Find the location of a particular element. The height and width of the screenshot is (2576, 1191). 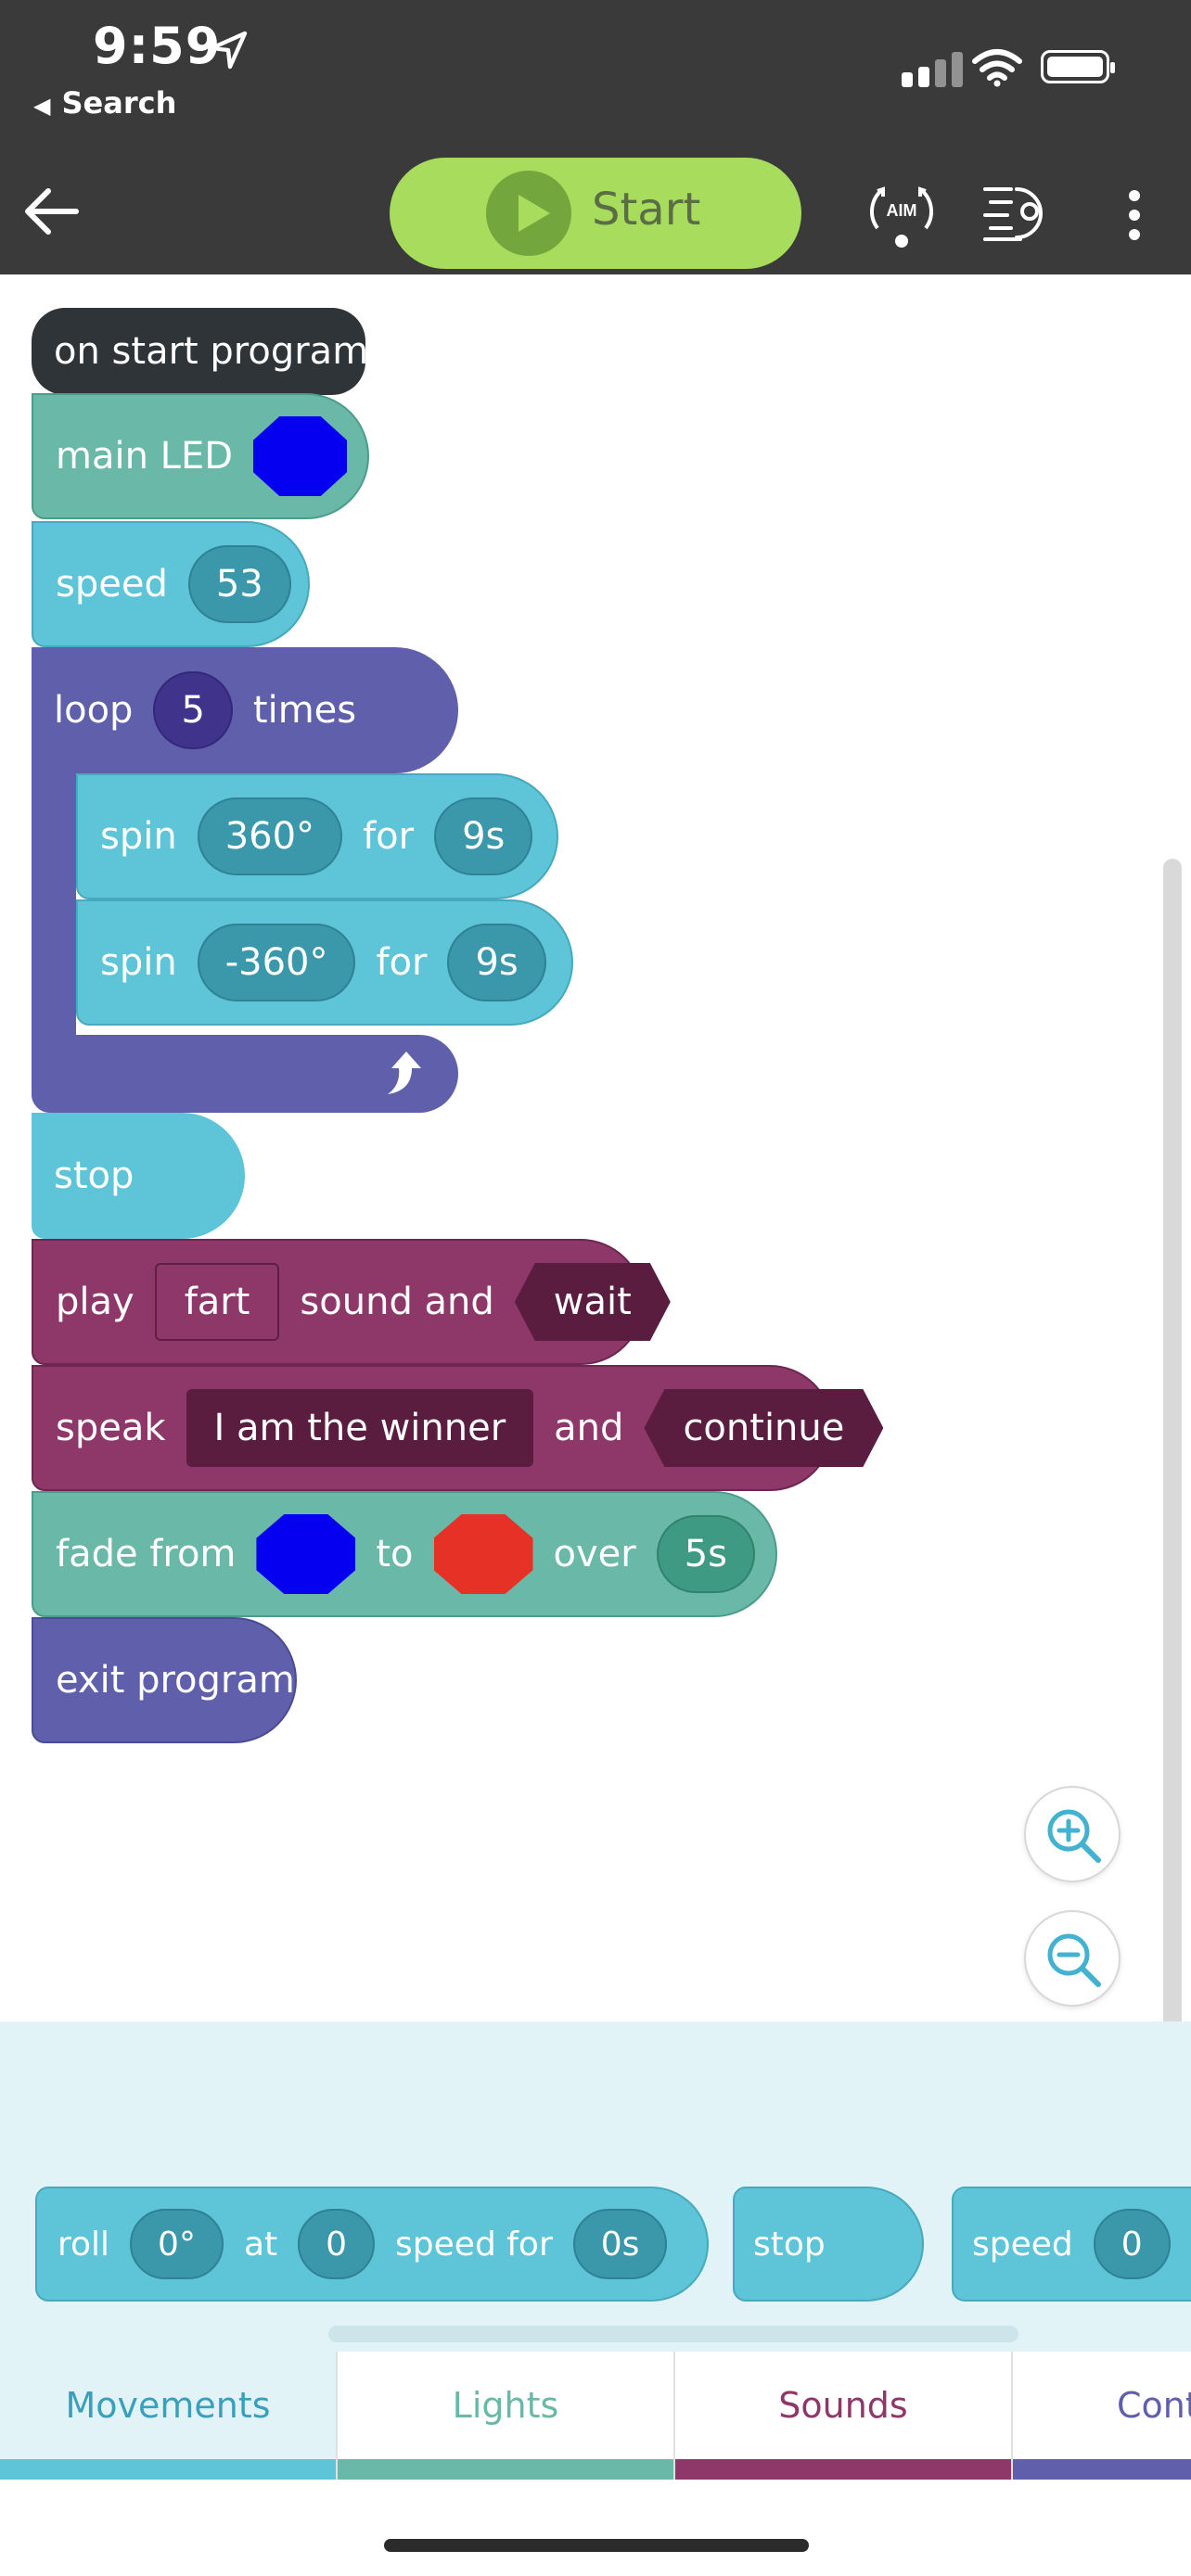

on-start-program-block: on start program is located at coordinates (200, 351).